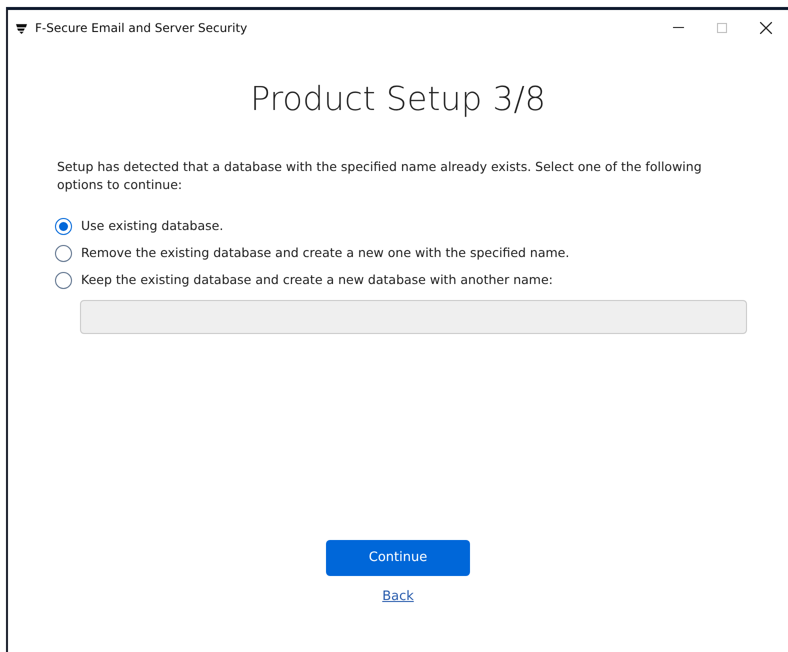 Image resolution: width=788 pixels, height=652 pixels. Describe the element at coordinates (141, 28) in the screenshot. I see `window-title: F-Secure Email and Server Security` at that location.